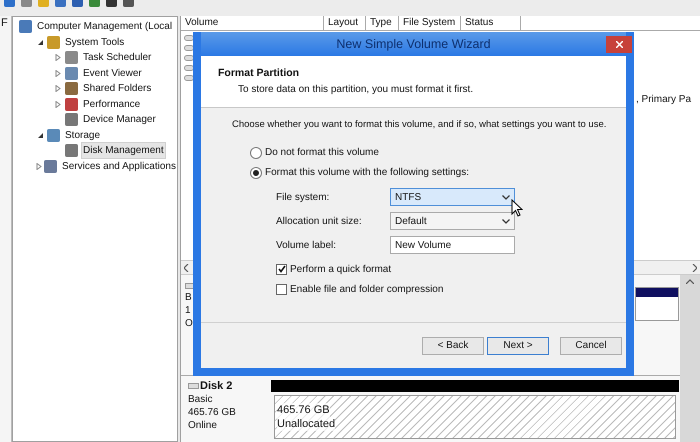 This screenshot has height=442, width=700. I want to click on tree-item: Computer Management (Local, so click(105, 26).